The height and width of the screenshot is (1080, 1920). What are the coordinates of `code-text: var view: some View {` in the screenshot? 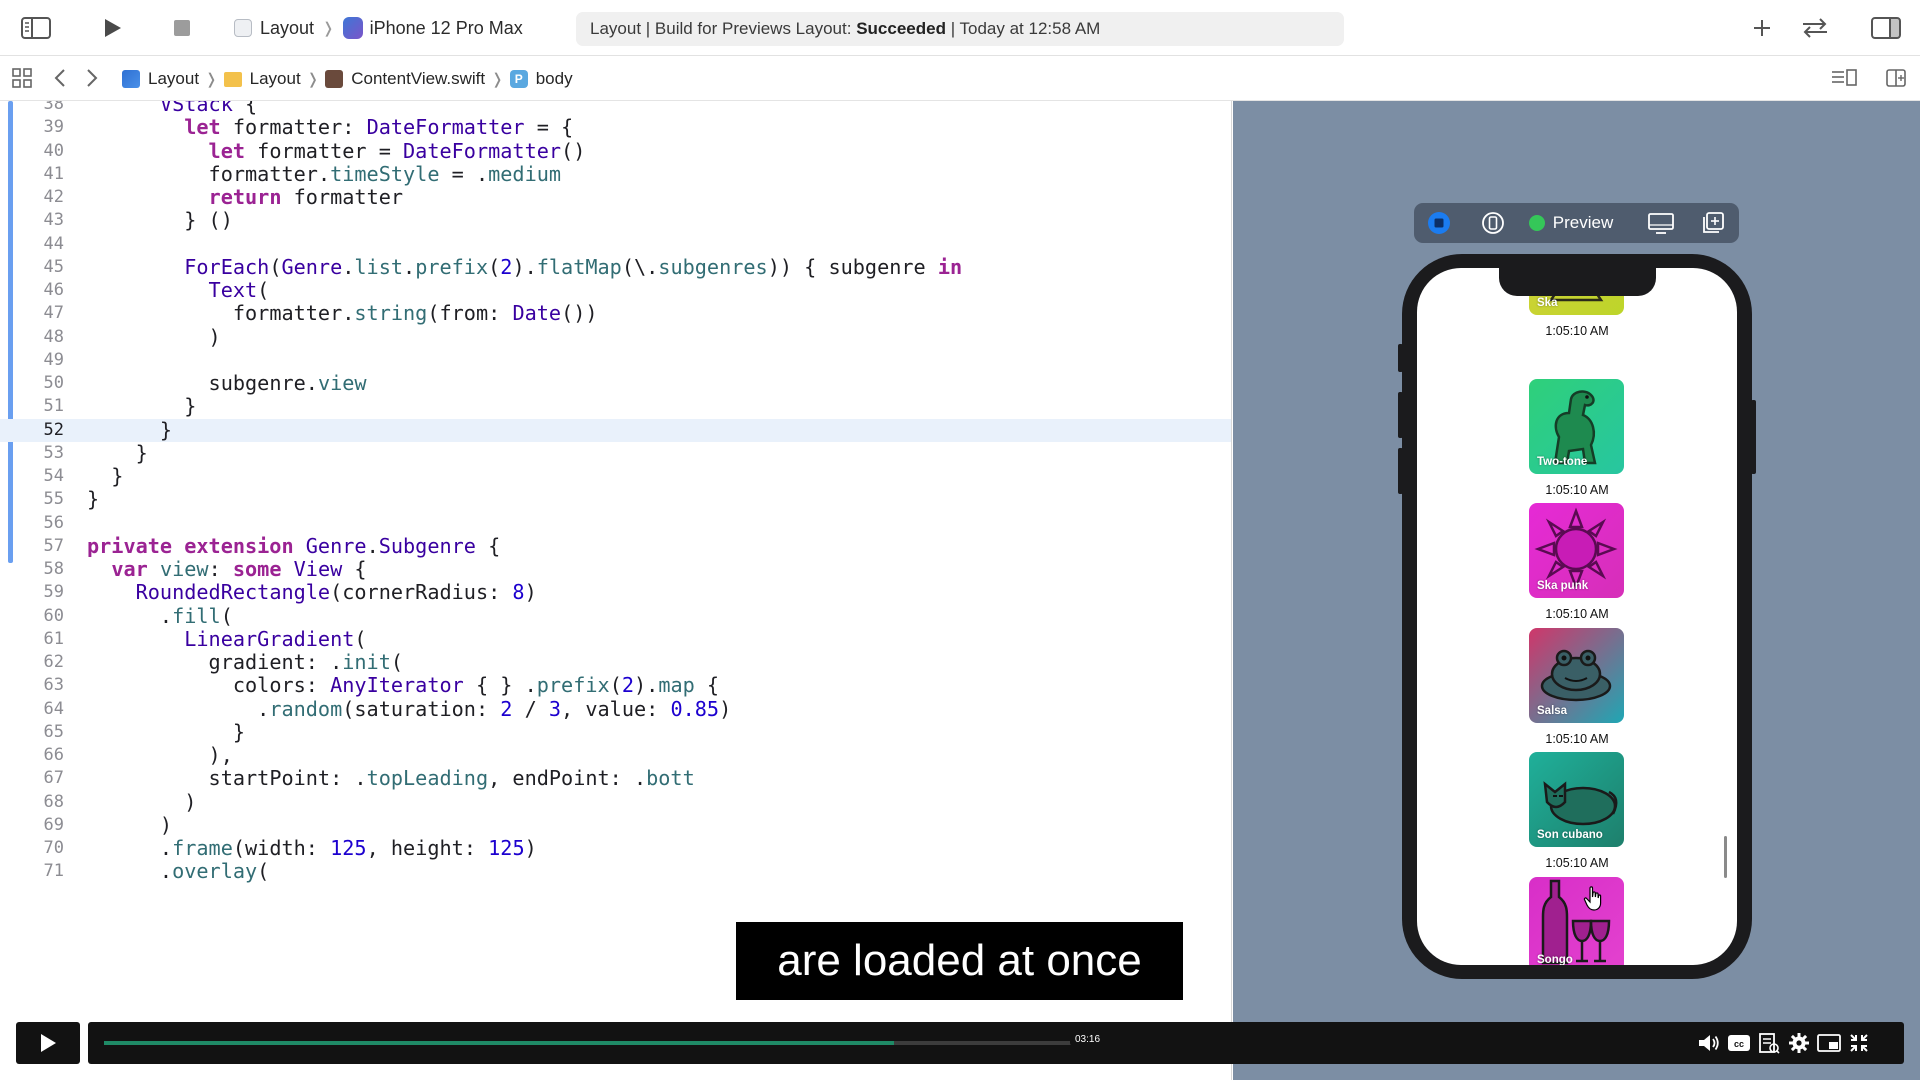 It's located at (239, 569).